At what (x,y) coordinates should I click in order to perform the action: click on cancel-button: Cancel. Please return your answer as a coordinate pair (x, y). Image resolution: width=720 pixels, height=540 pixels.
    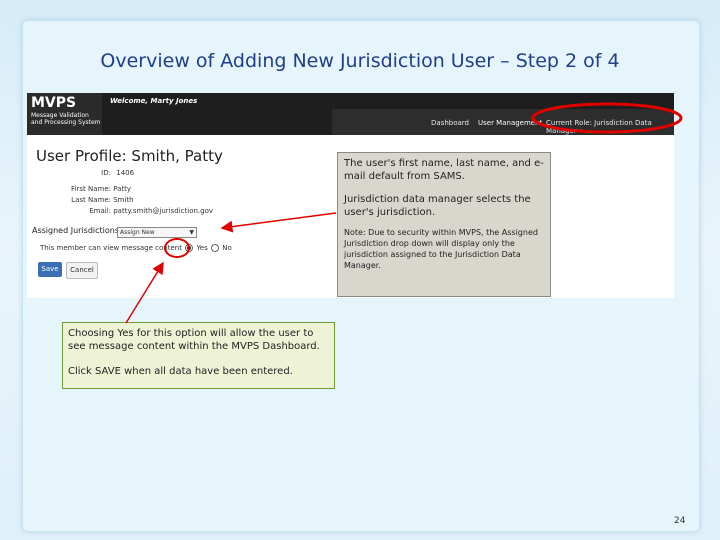
    Looking at the image, I should click on (82, 270).